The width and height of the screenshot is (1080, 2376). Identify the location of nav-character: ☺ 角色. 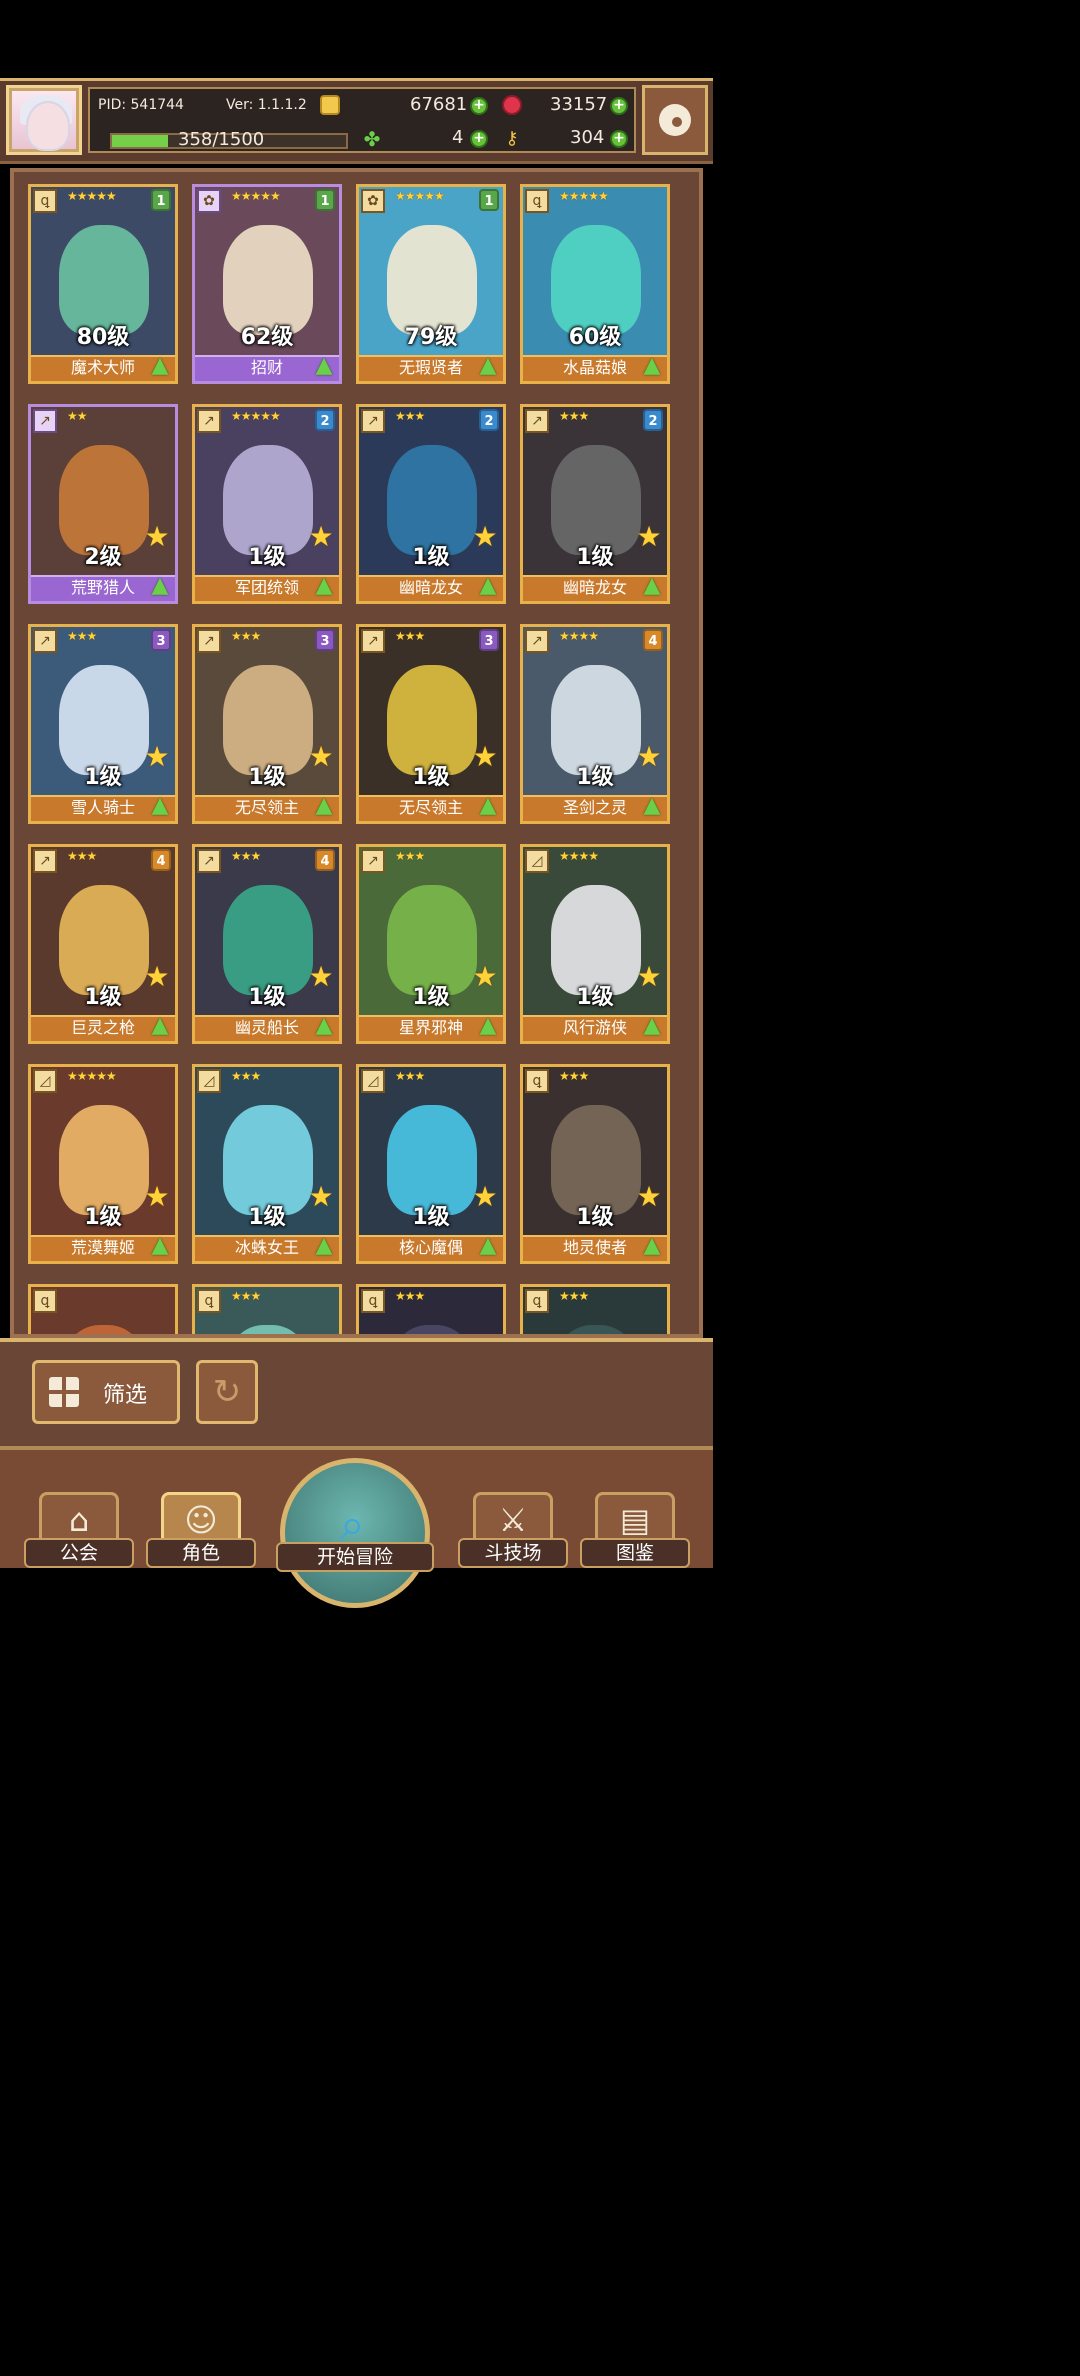
(201, 1518).